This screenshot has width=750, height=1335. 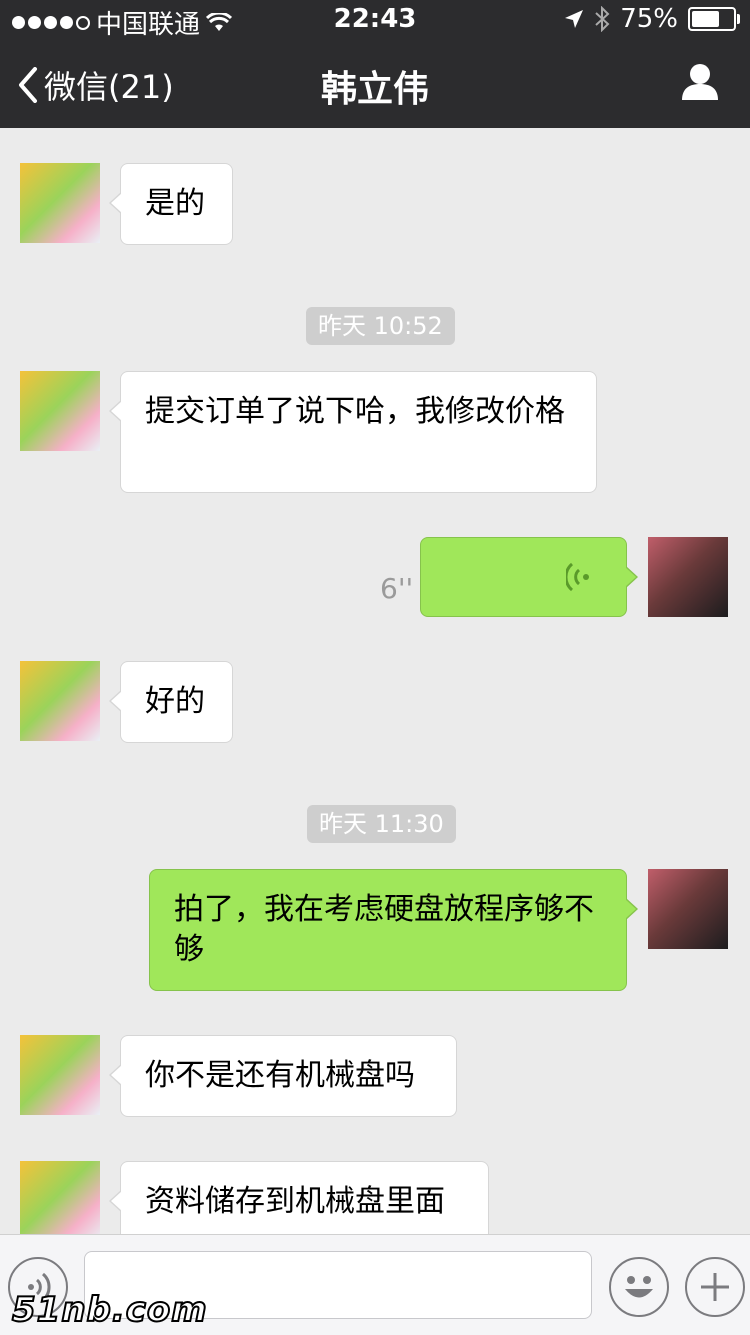 I want to click on message-text: 是的, so click(x=175, y=203).